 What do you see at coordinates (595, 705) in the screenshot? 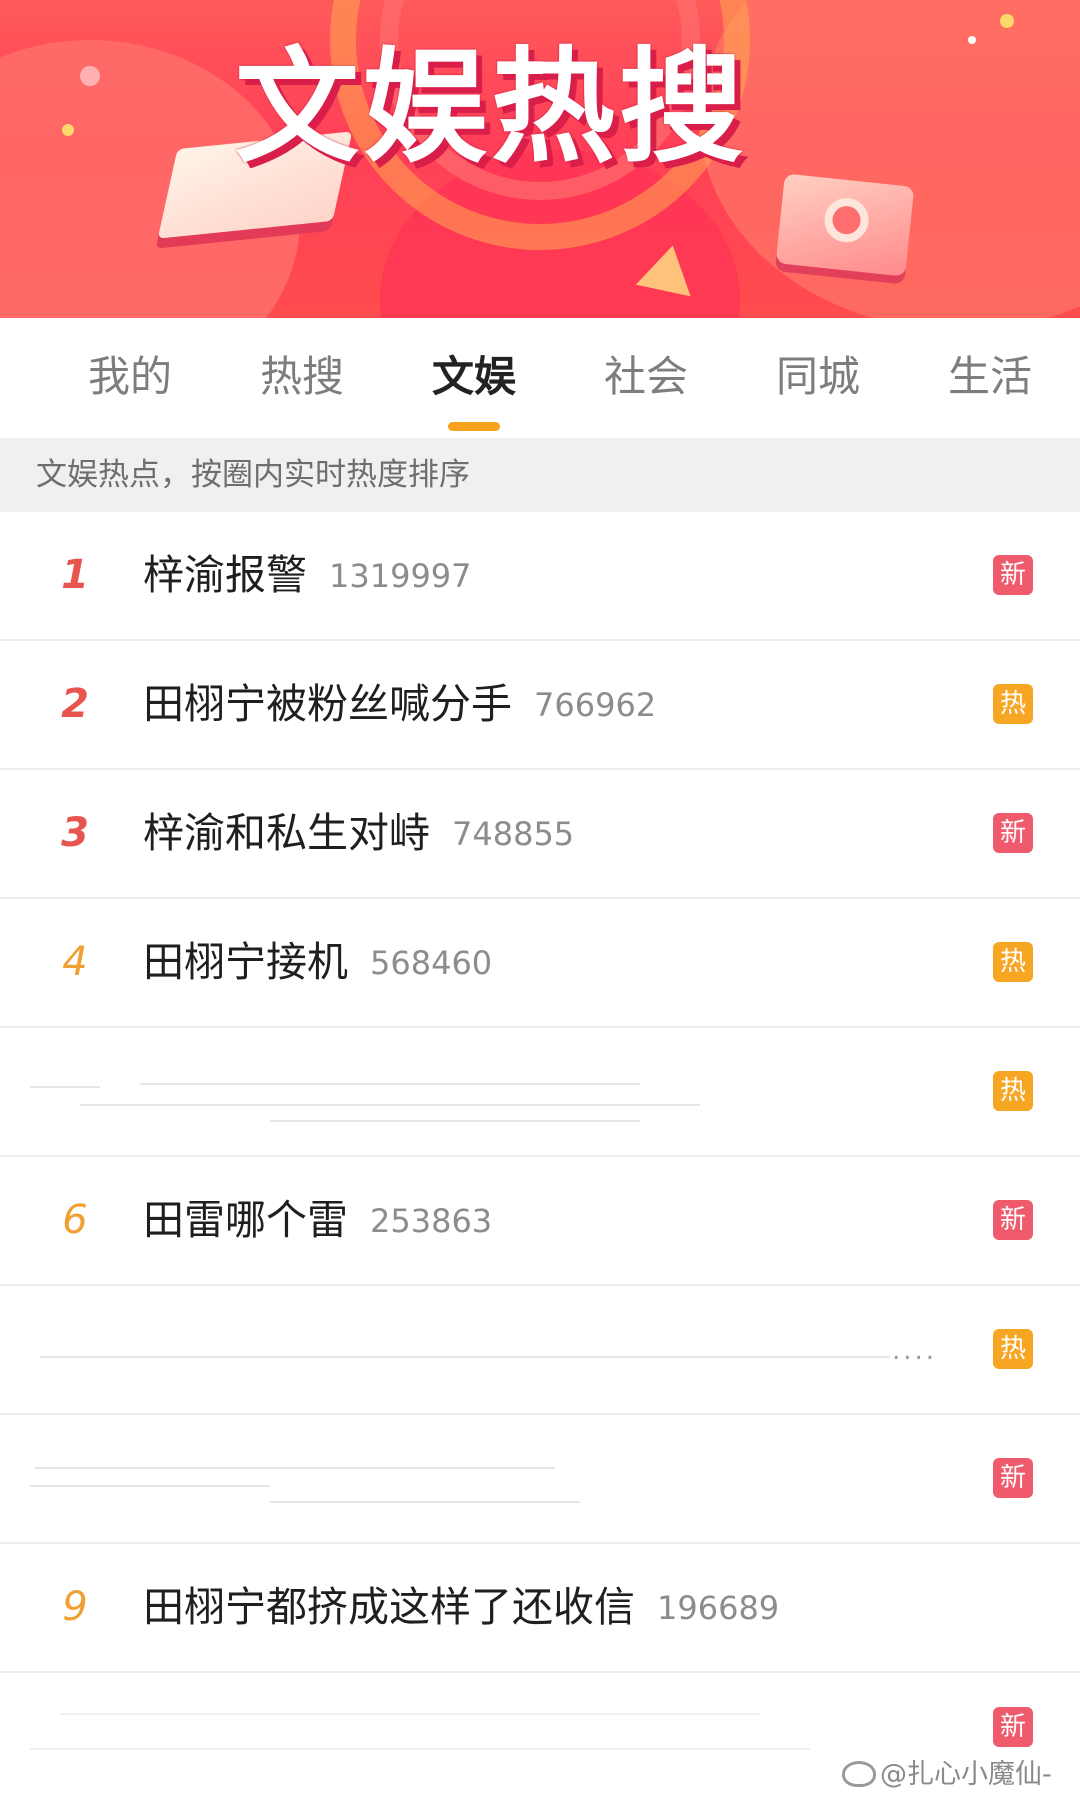
I see `heat-count: 766962` at bounding box center [595, 705].